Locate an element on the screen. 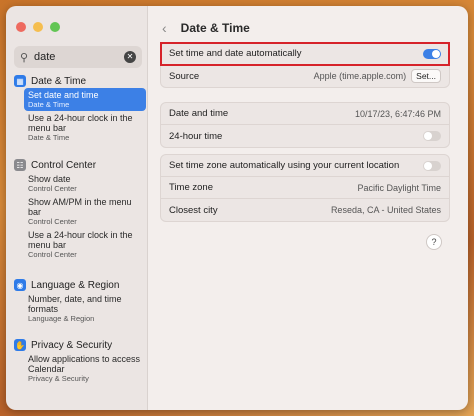 Image resolution: width=474 pixels, height=416 pixels. control-center-icon: ☷ is located at coordinates (20, 165).